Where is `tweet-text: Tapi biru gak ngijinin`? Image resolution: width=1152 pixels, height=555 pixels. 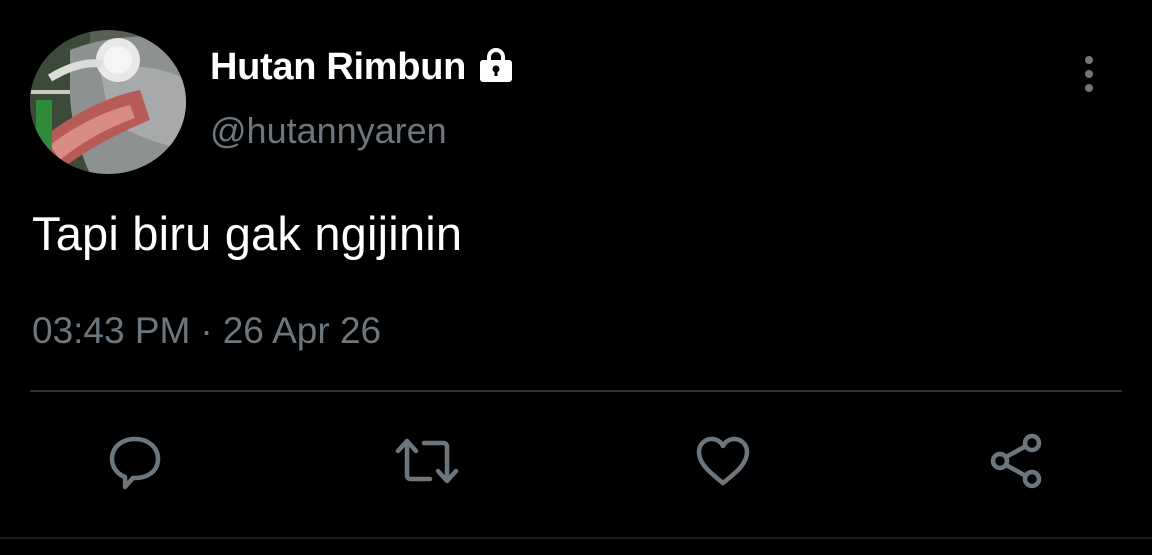
tweet-text: Tapi biru gak ngijinin is located at coordinates (247, 233).